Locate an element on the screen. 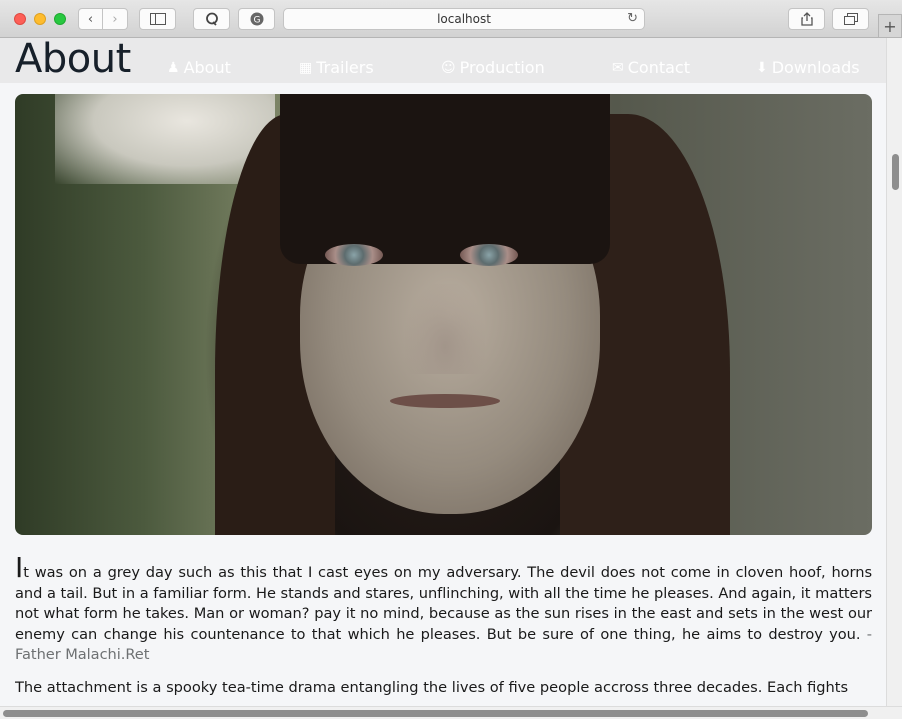 Image resolution: width=902 pixels, height=719 pixels. horizontal-scrollbar is located at coordinates (451, 712).